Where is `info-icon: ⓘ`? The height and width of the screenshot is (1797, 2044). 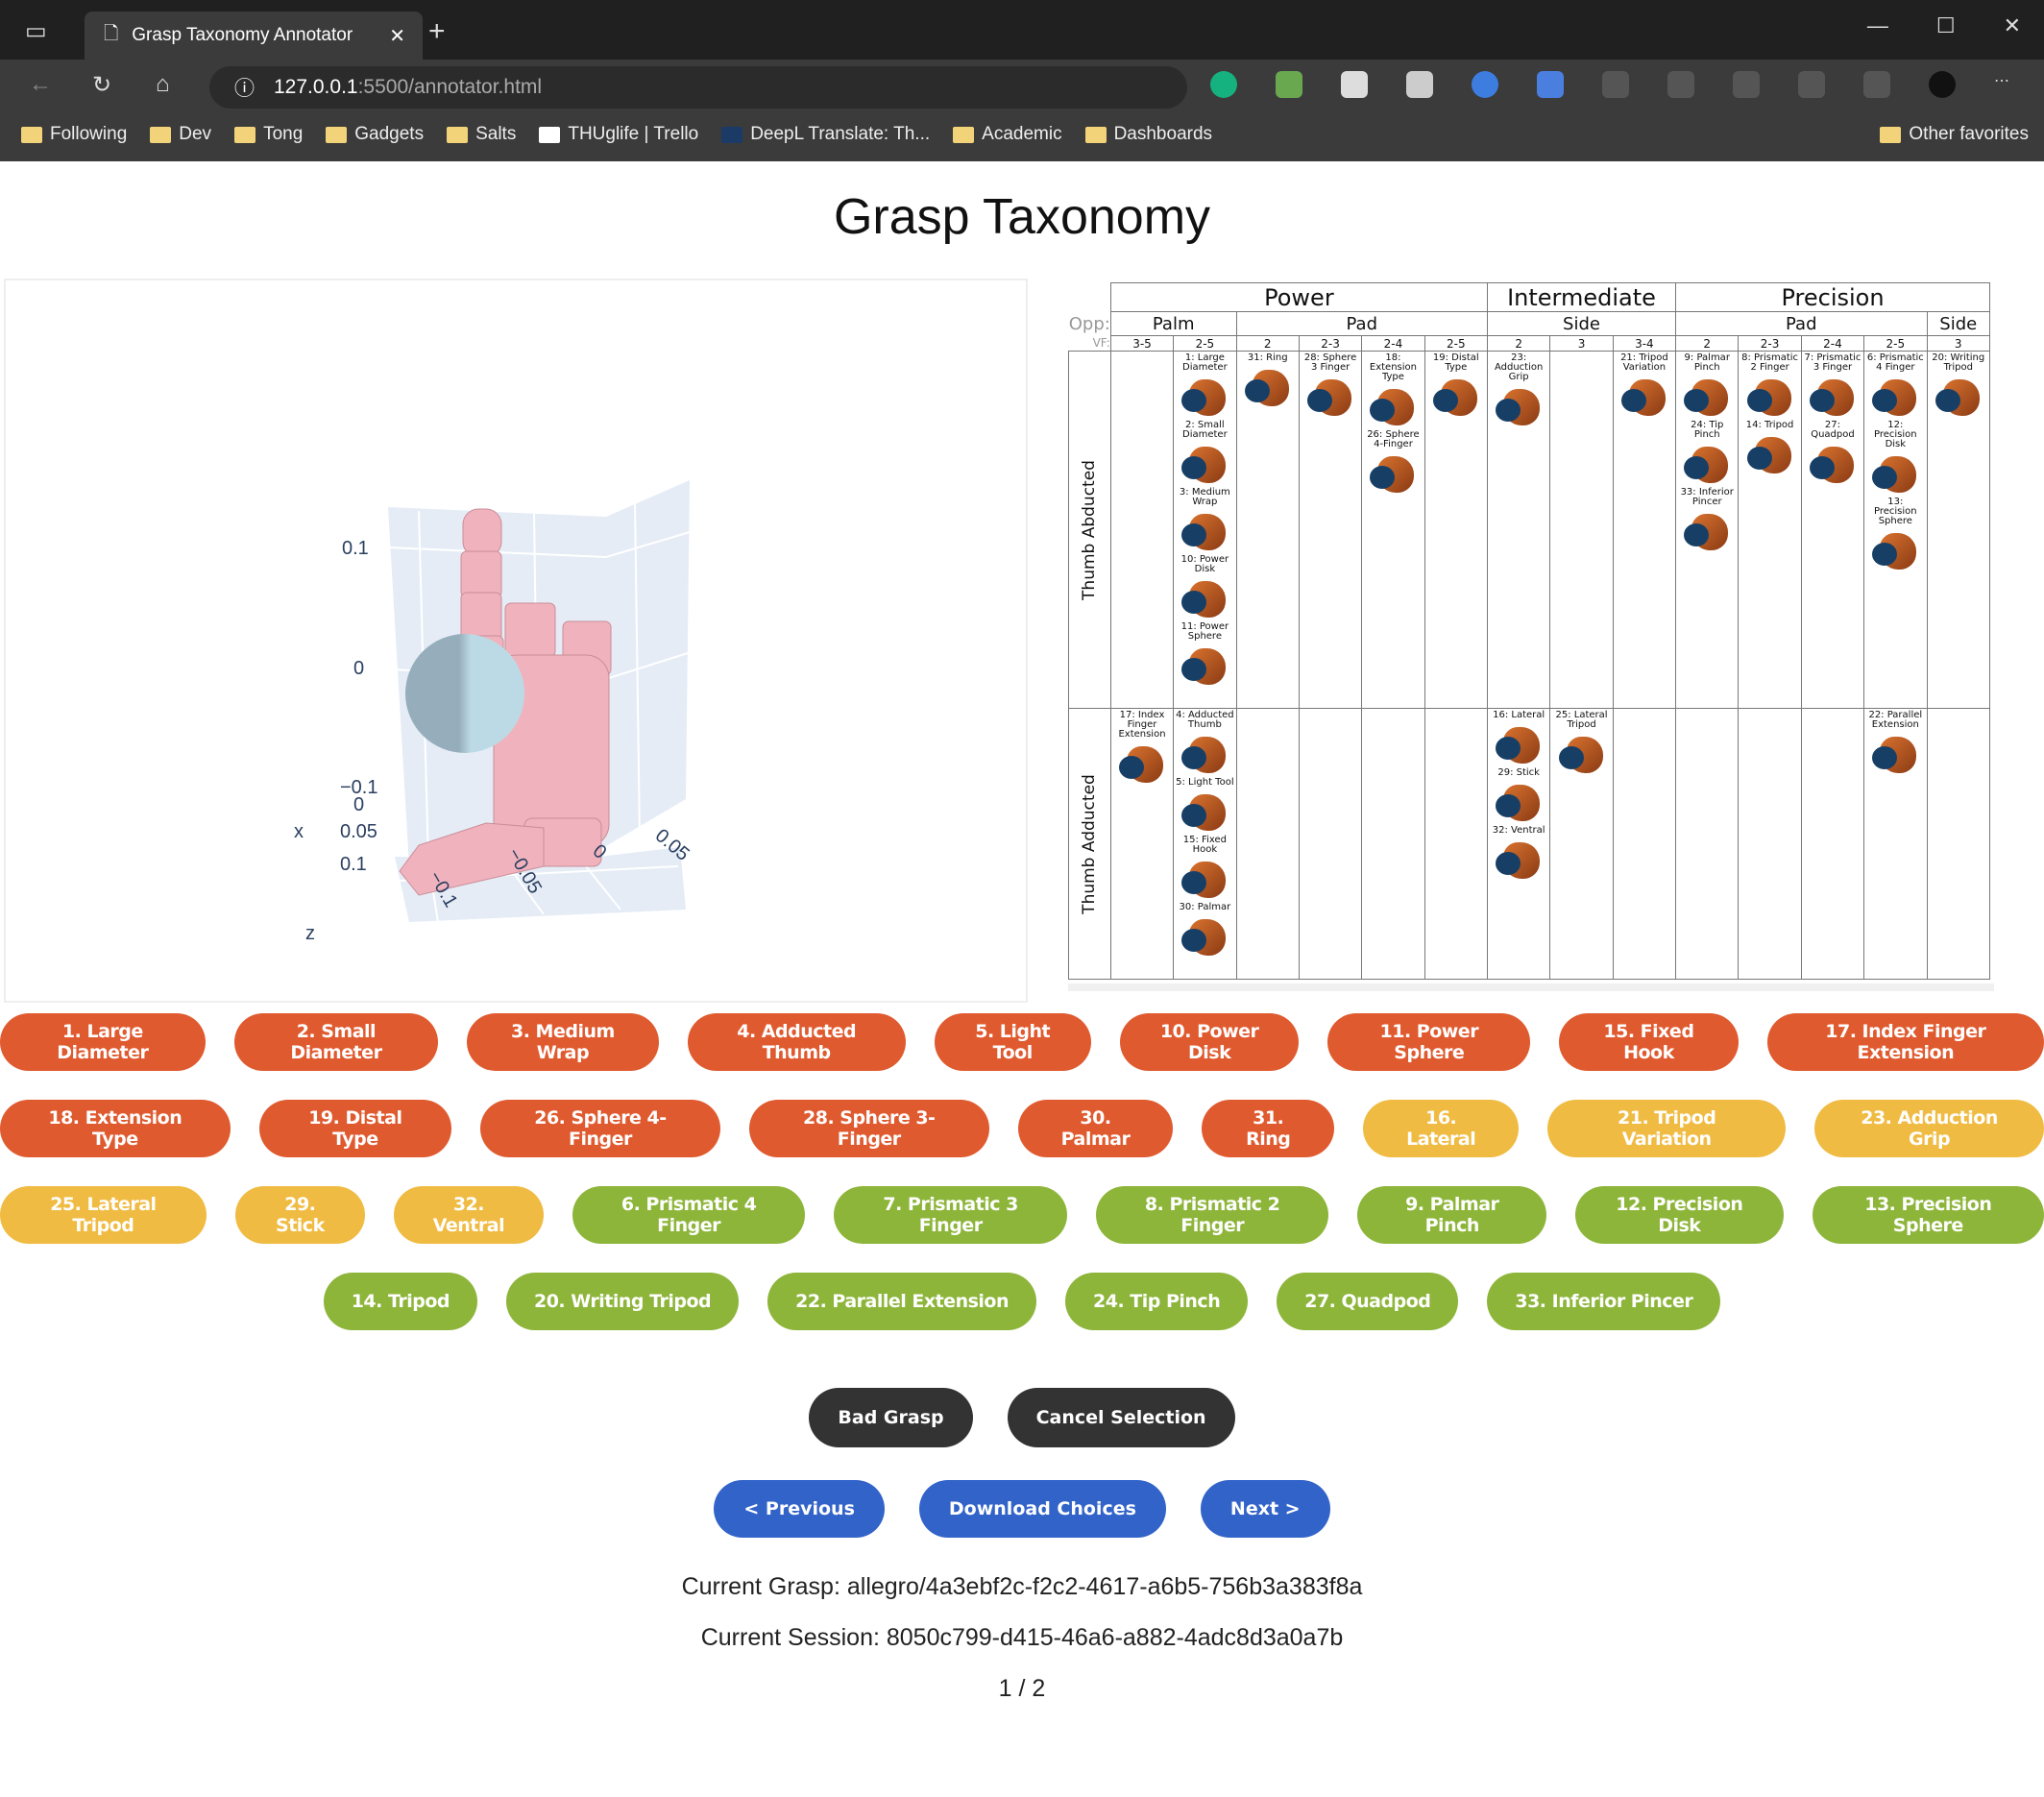 info-icon: ⓘ is located at coordinates (244, 87).